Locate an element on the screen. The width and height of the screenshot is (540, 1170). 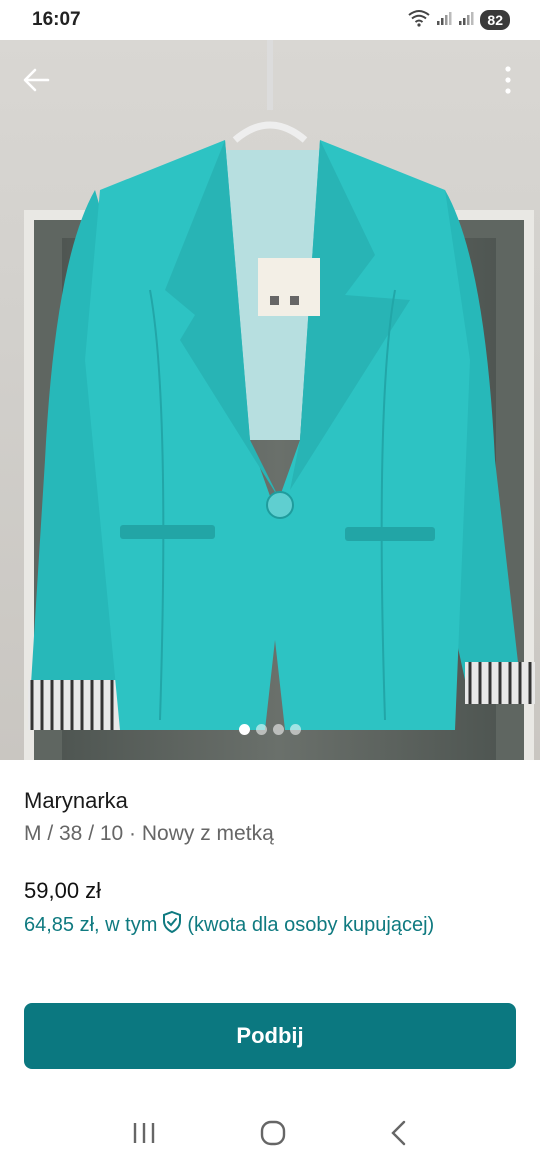
total-price-note: (kwota dla osoby kupującej) is located at coordinates (311, 924).